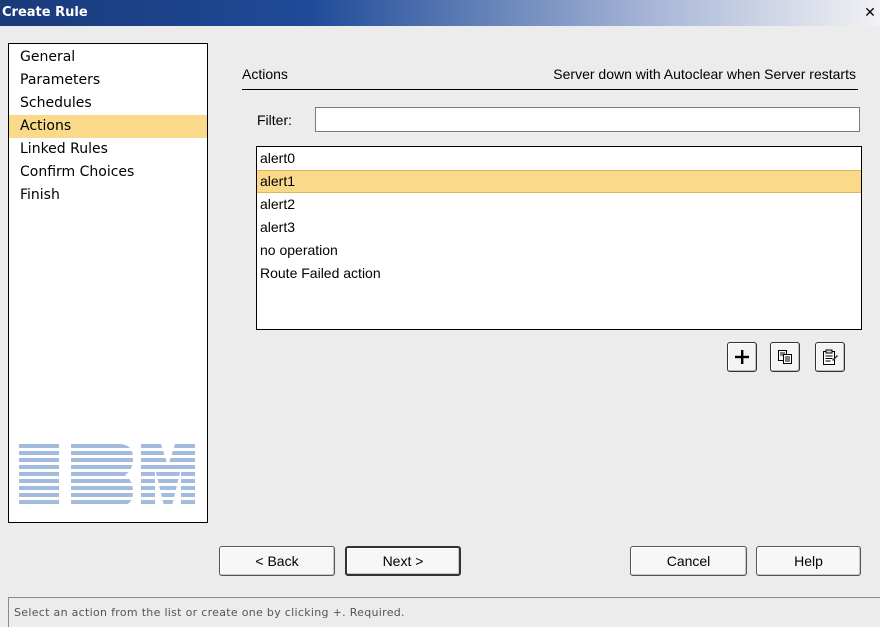 This screenshot has height=627, width=880. Describe the element at coordinates (559, 158) in the screenshot. I see `list-item: alert0` at that location.